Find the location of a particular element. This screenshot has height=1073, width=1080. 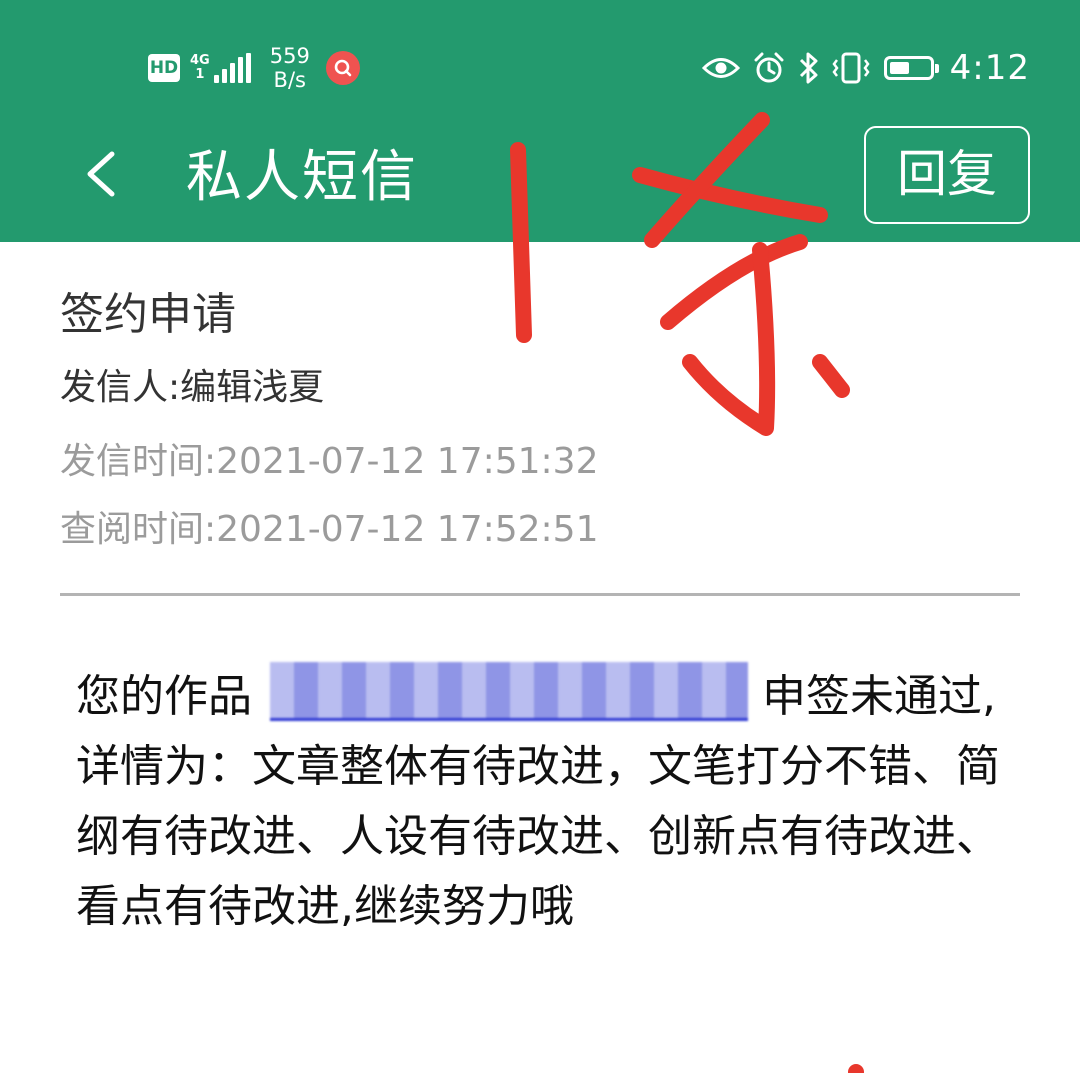

signal-icon is located at coordinates (233, 68).